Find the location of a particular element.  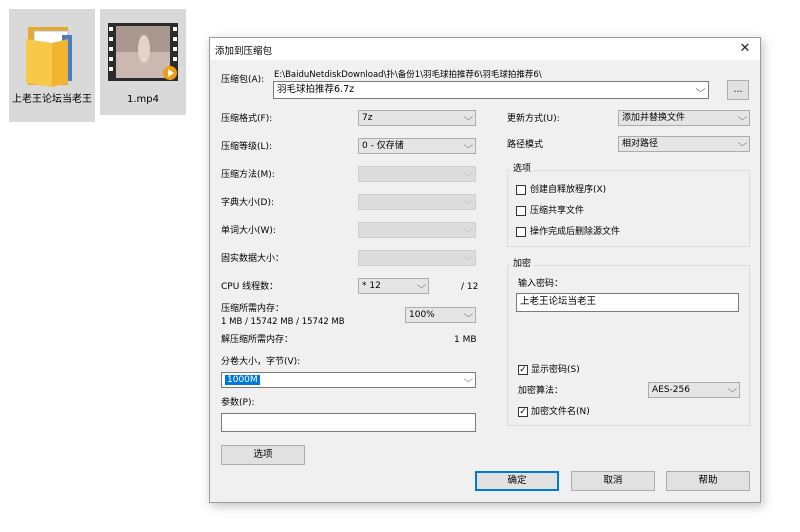

options-group-title: 选项 is located at coordinates (522, 169).